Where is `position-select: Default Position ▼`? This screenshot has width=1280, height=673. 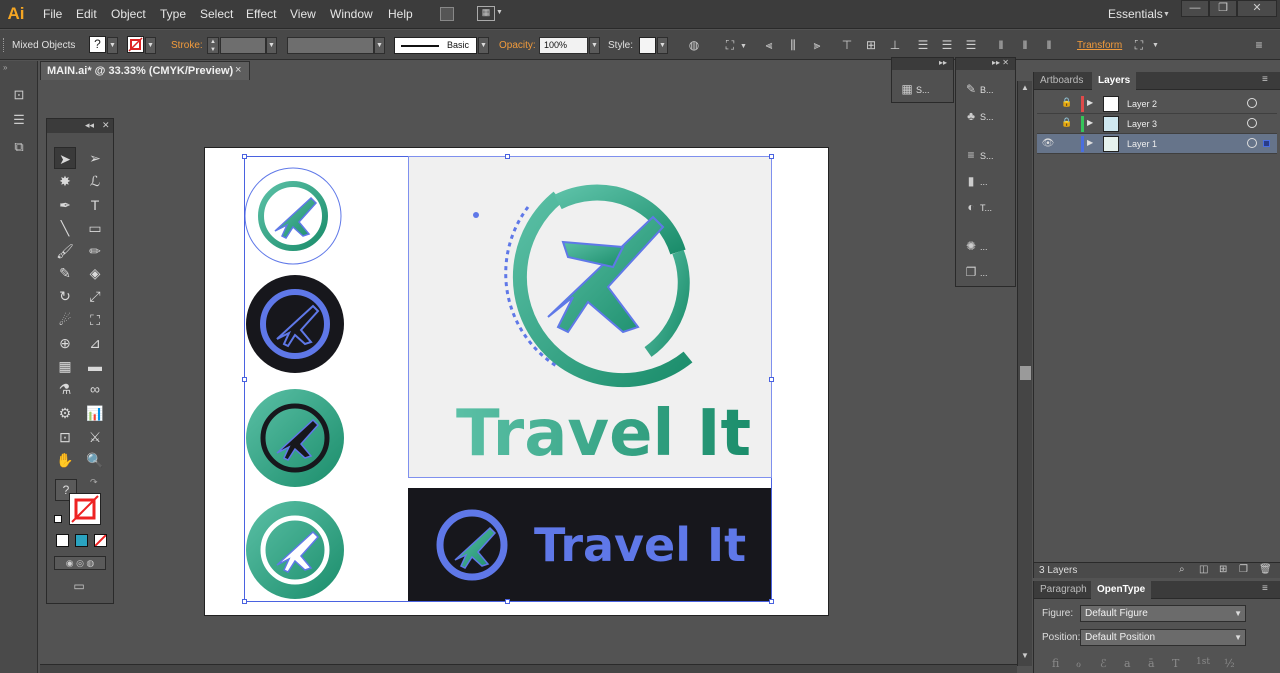
position-select: Default Position ▼ is located at coordinates (1163, 637).